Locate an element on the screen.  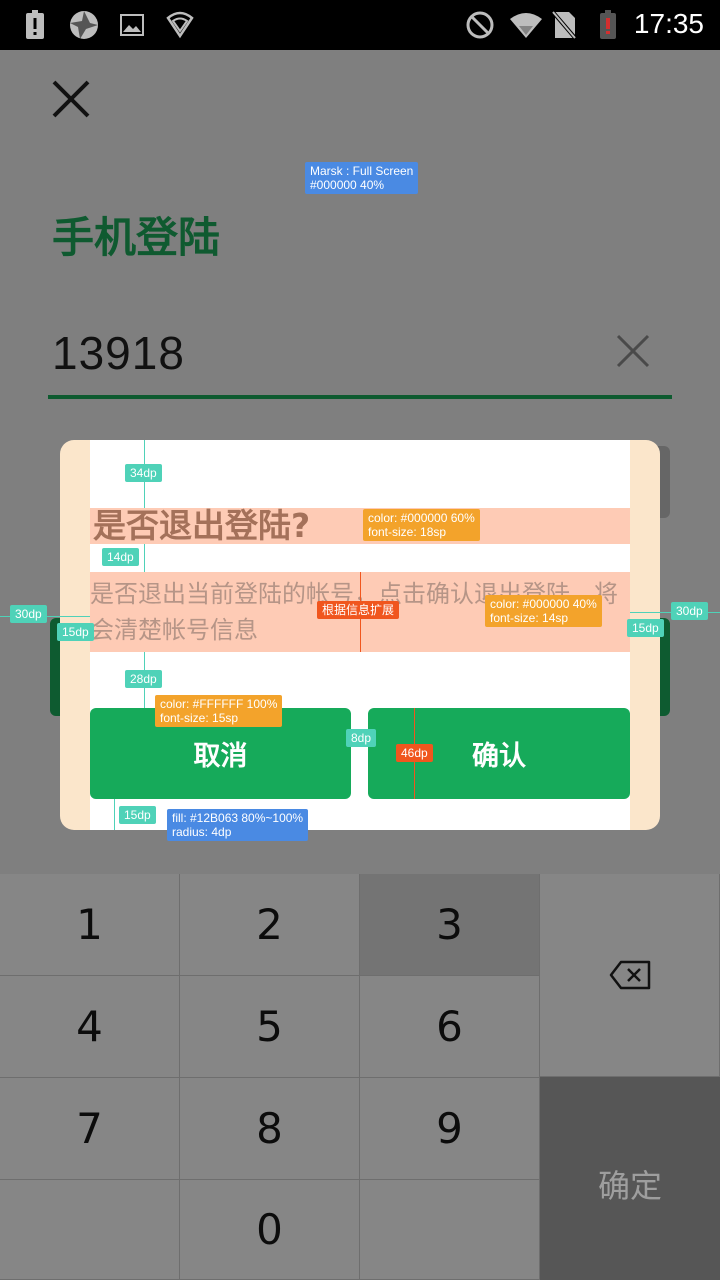
ok-key: 确定 is located at coordinates (630, 1178).